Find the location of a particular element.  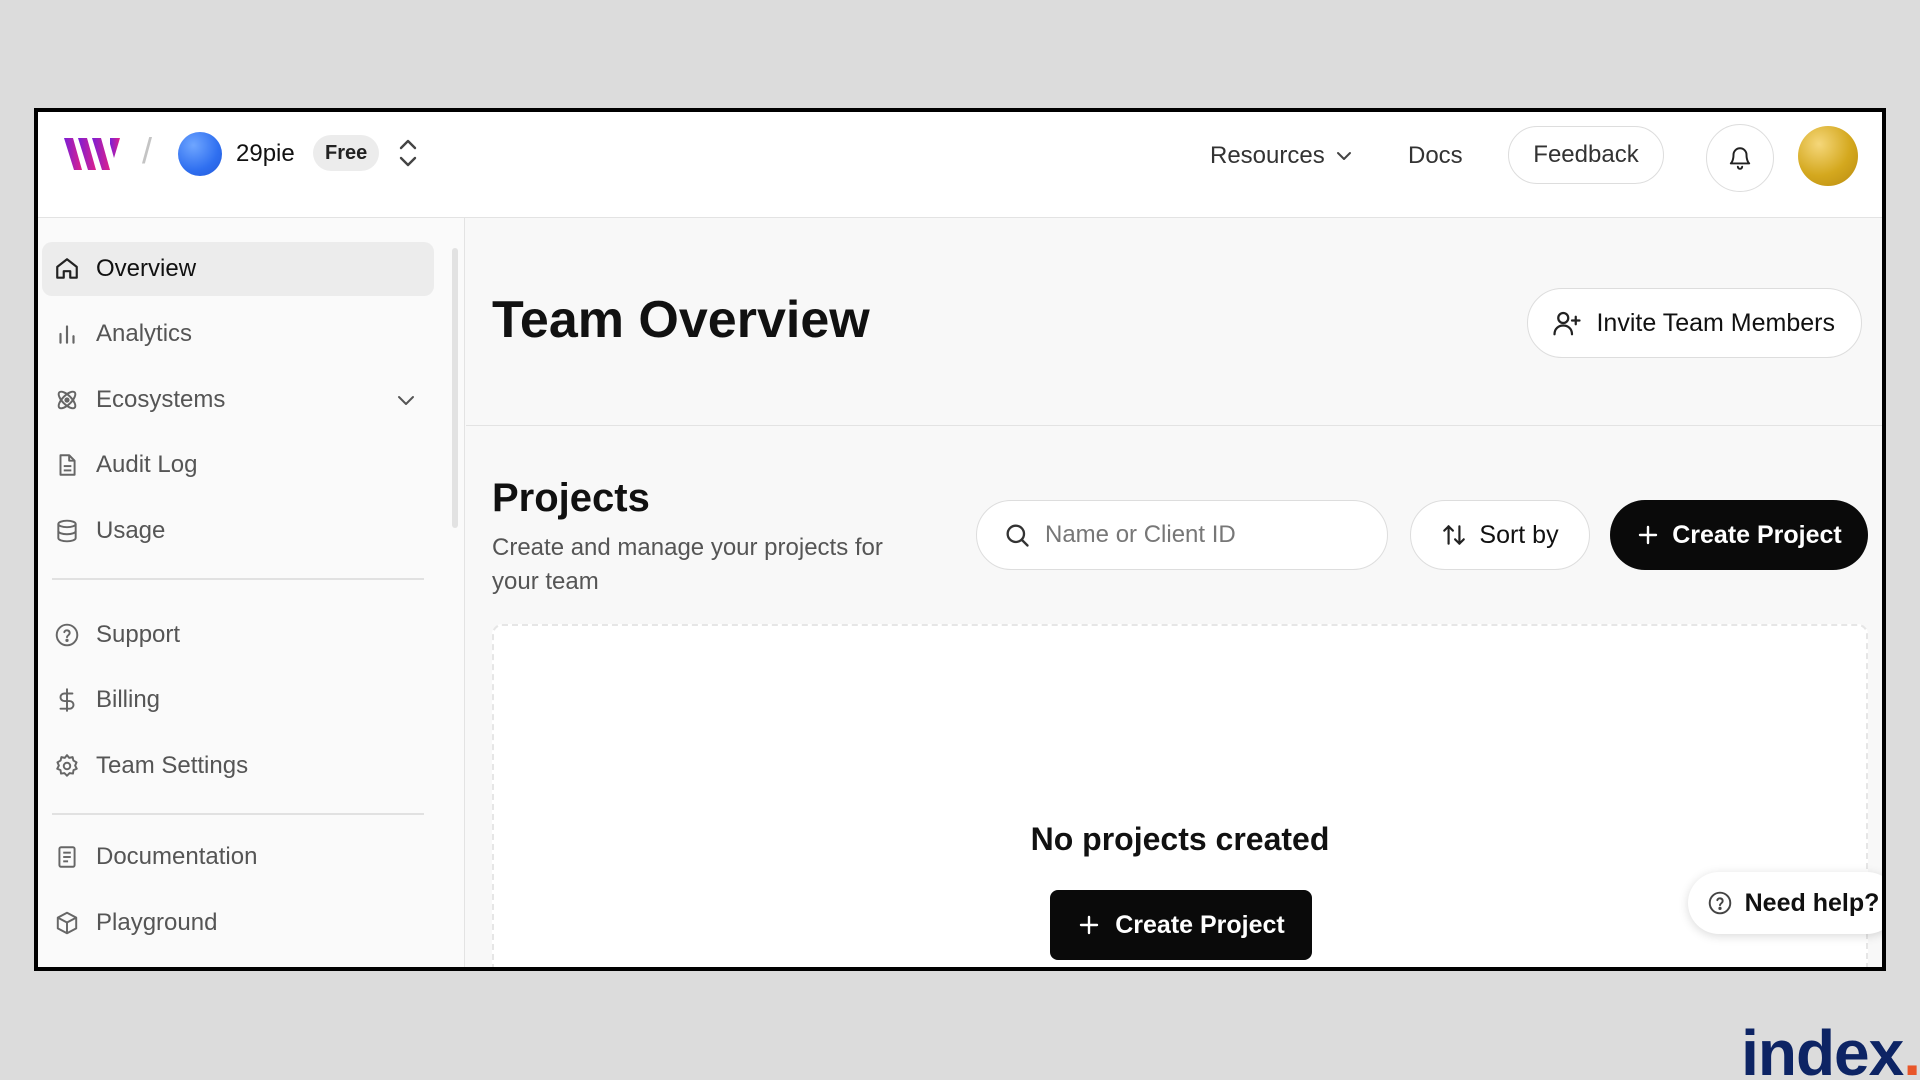

create-project-label: Create Project is located at coordinates (1757, 534).